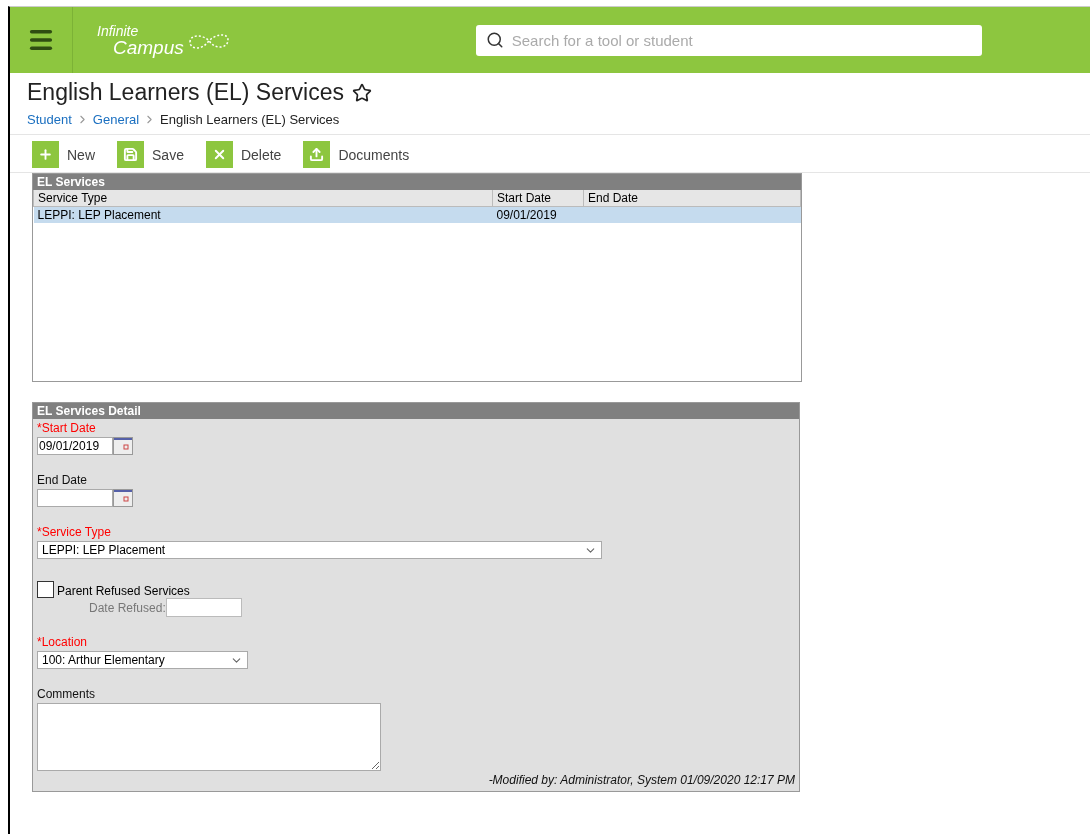  What do you see at coordinates (417, 182) in the screenshot?
I see `panel-title: EL Services` at bounding box center [417, 182].